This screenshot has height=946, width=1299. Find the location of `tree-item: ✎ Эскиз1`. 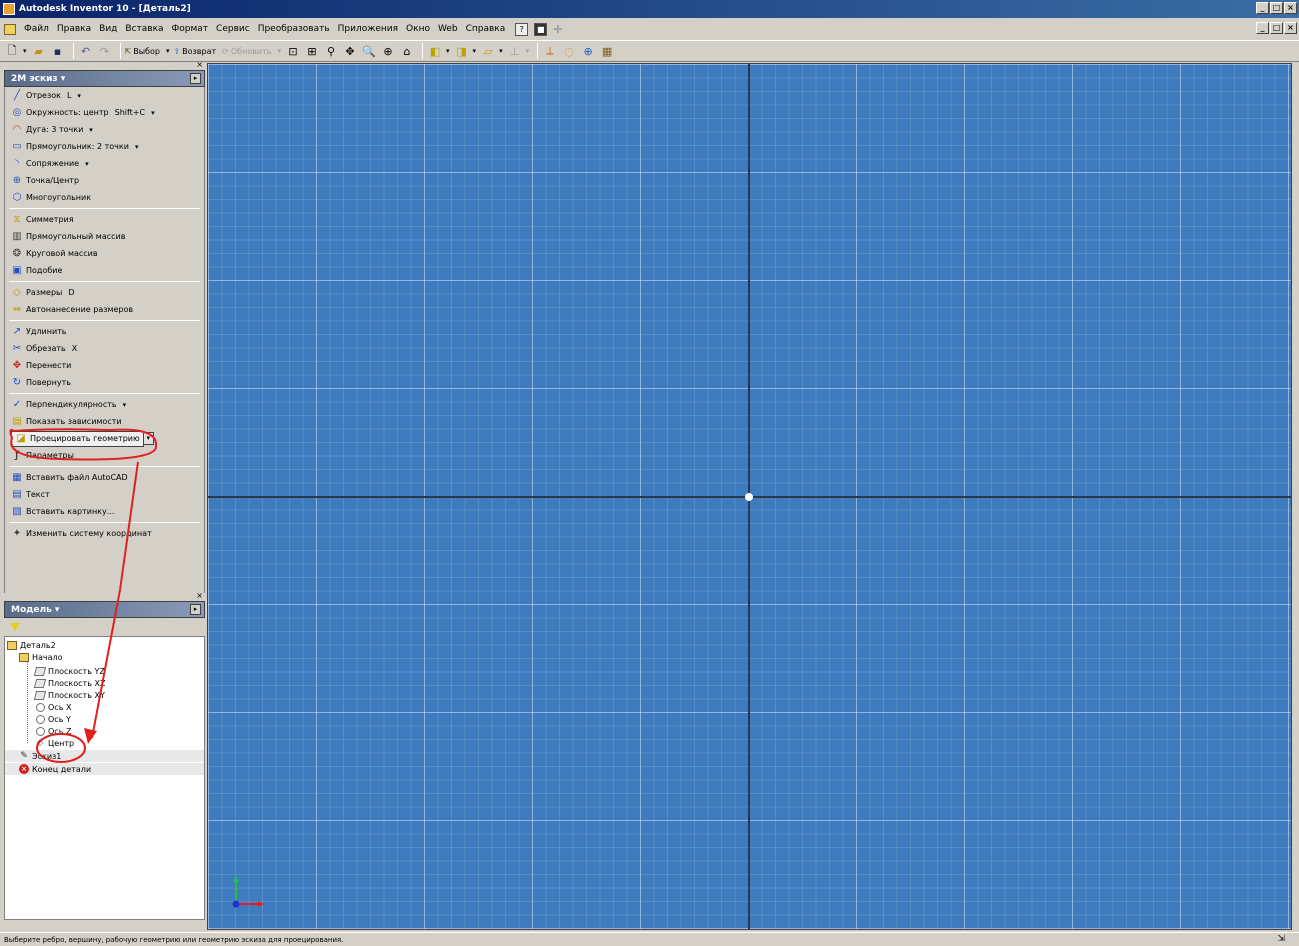

tree-item: ✎ Эскиз1 is located at coordinates (40, 756).